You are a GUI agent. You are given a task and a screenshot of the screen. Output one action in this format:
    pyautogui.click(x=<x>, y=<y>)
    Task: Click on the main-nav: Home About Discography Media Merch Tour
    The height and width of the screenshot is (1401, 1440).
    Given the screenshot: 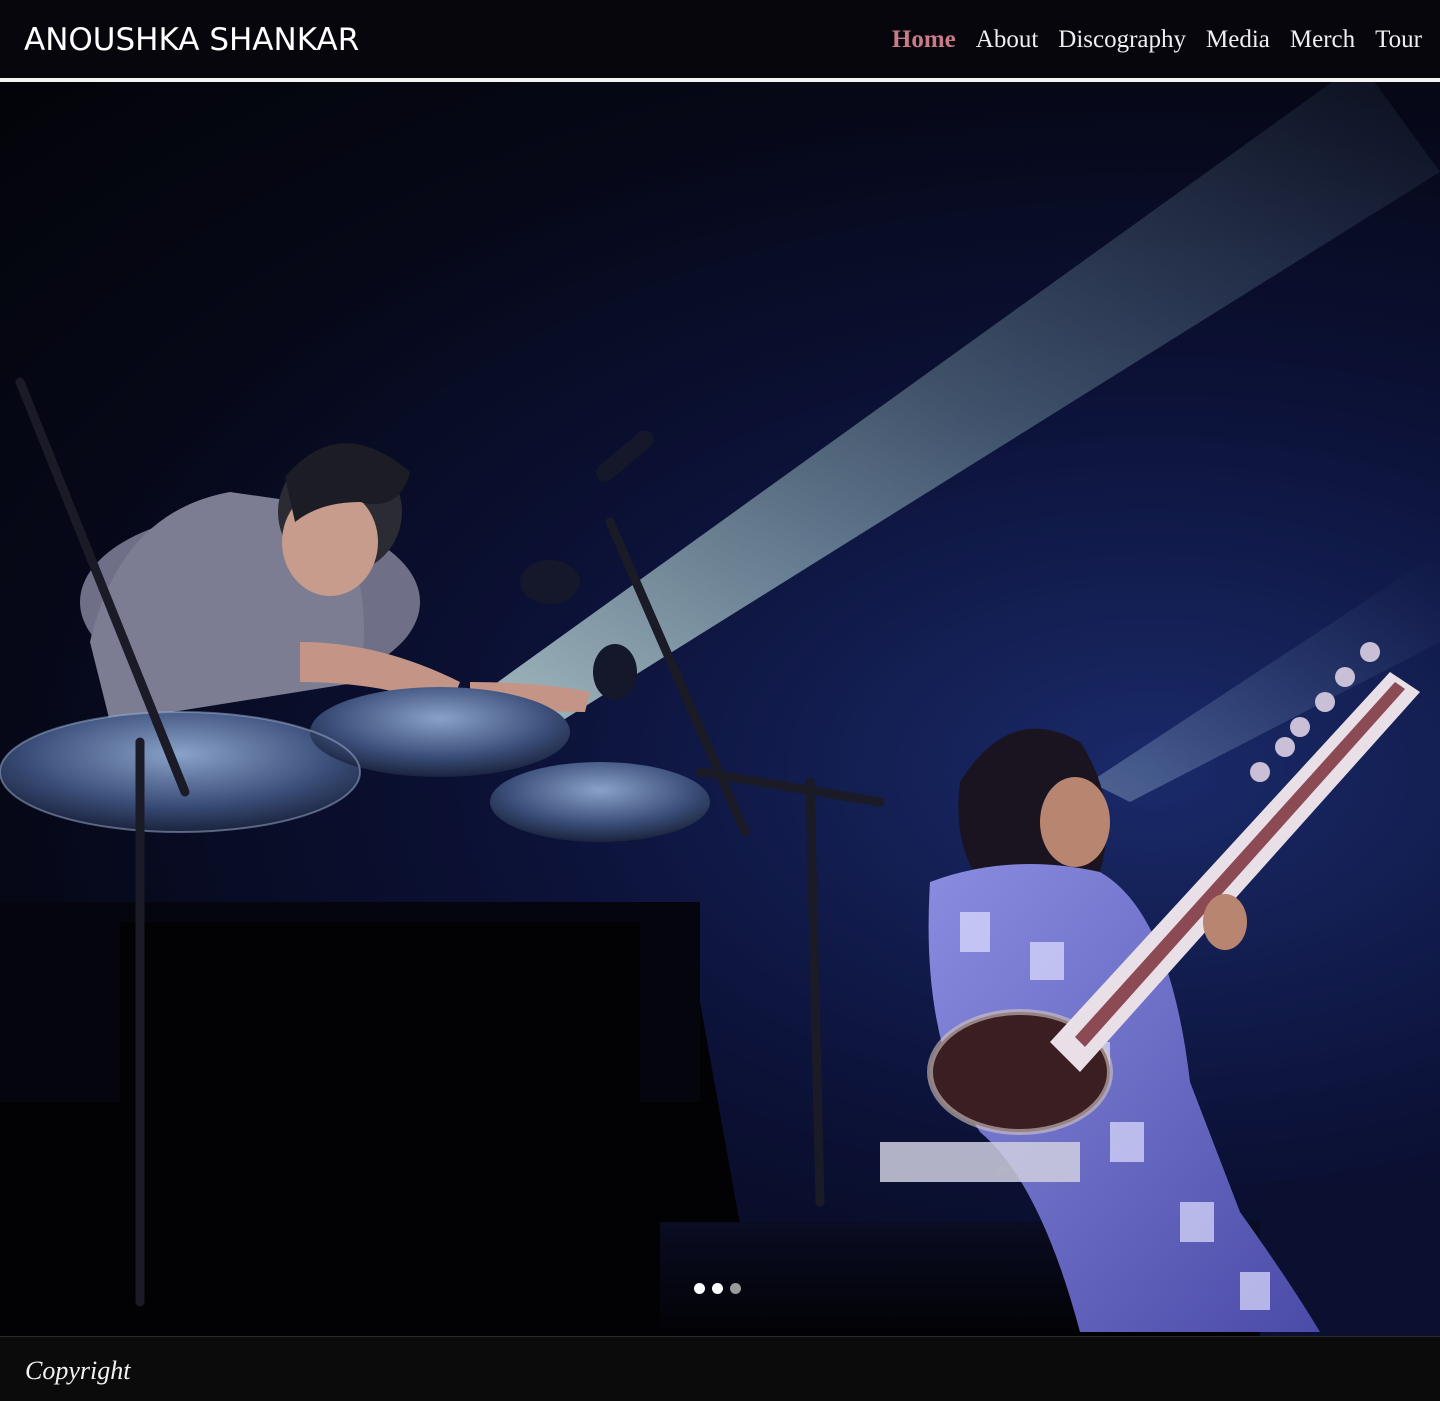 What is the action you would take?
    pyautogui.click(x=1157, y=40)
    